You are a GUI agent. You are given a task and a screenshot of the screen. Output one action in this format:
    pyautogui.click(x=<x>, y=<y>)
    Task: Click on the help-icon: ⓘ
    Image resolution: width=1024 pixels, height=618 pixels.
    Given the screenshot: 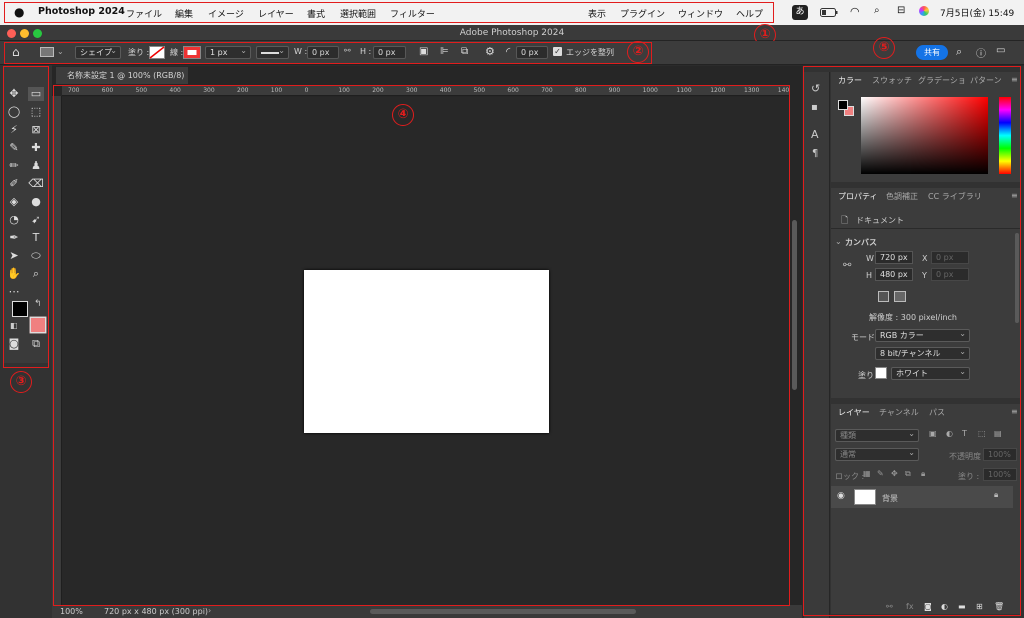 What is the action you would take?
    pyautogui.click(x=981, y=52)
    